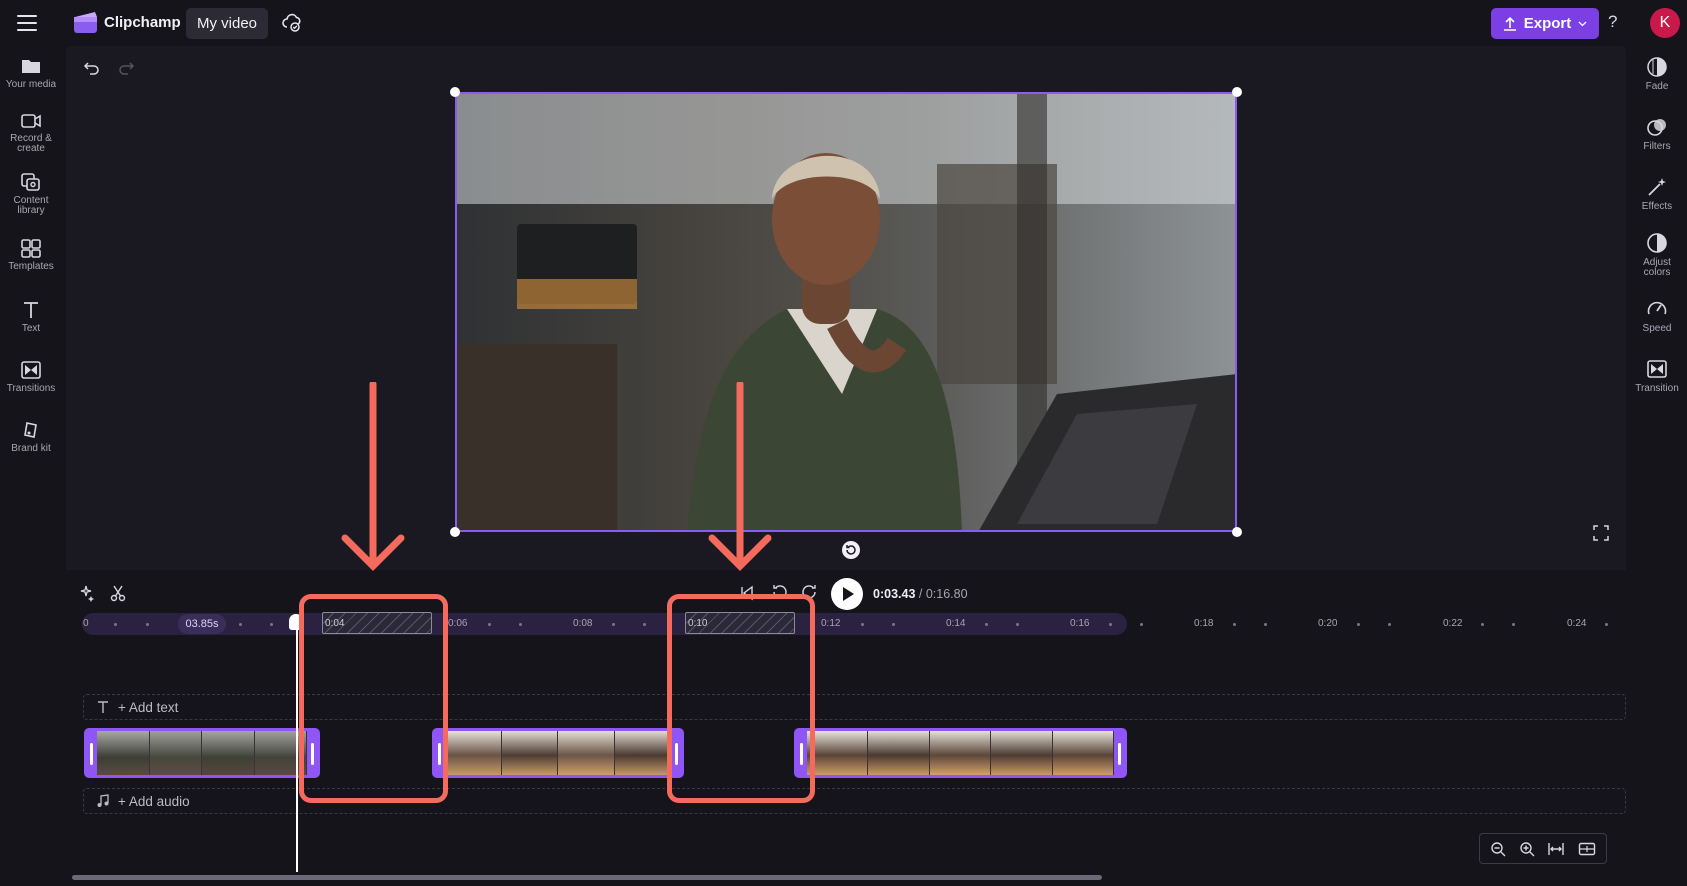 Image resolution: width=1687 pixels, height=886 pixels. I want to click on ruler-label: 0:24, so click(1577, 623).